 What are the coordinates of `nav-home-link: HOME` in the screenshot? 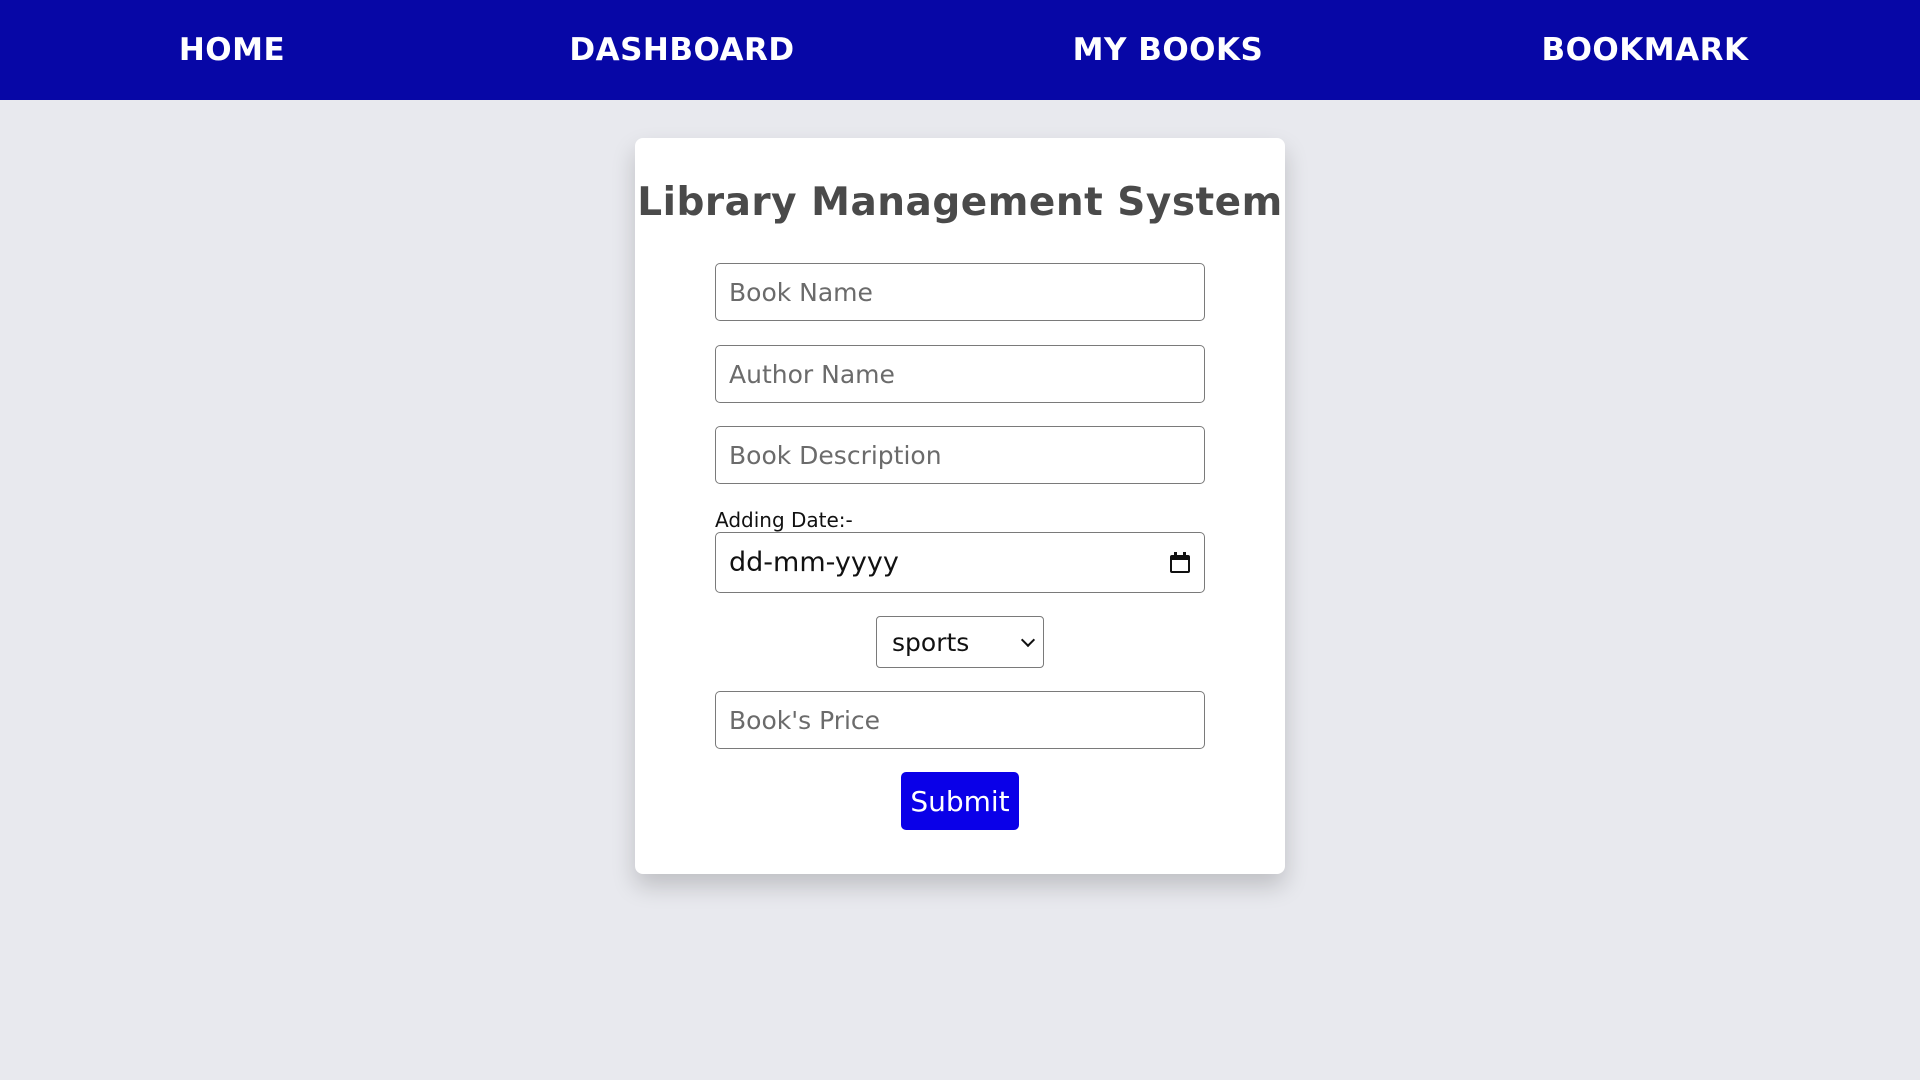 It's located at (232, 50).